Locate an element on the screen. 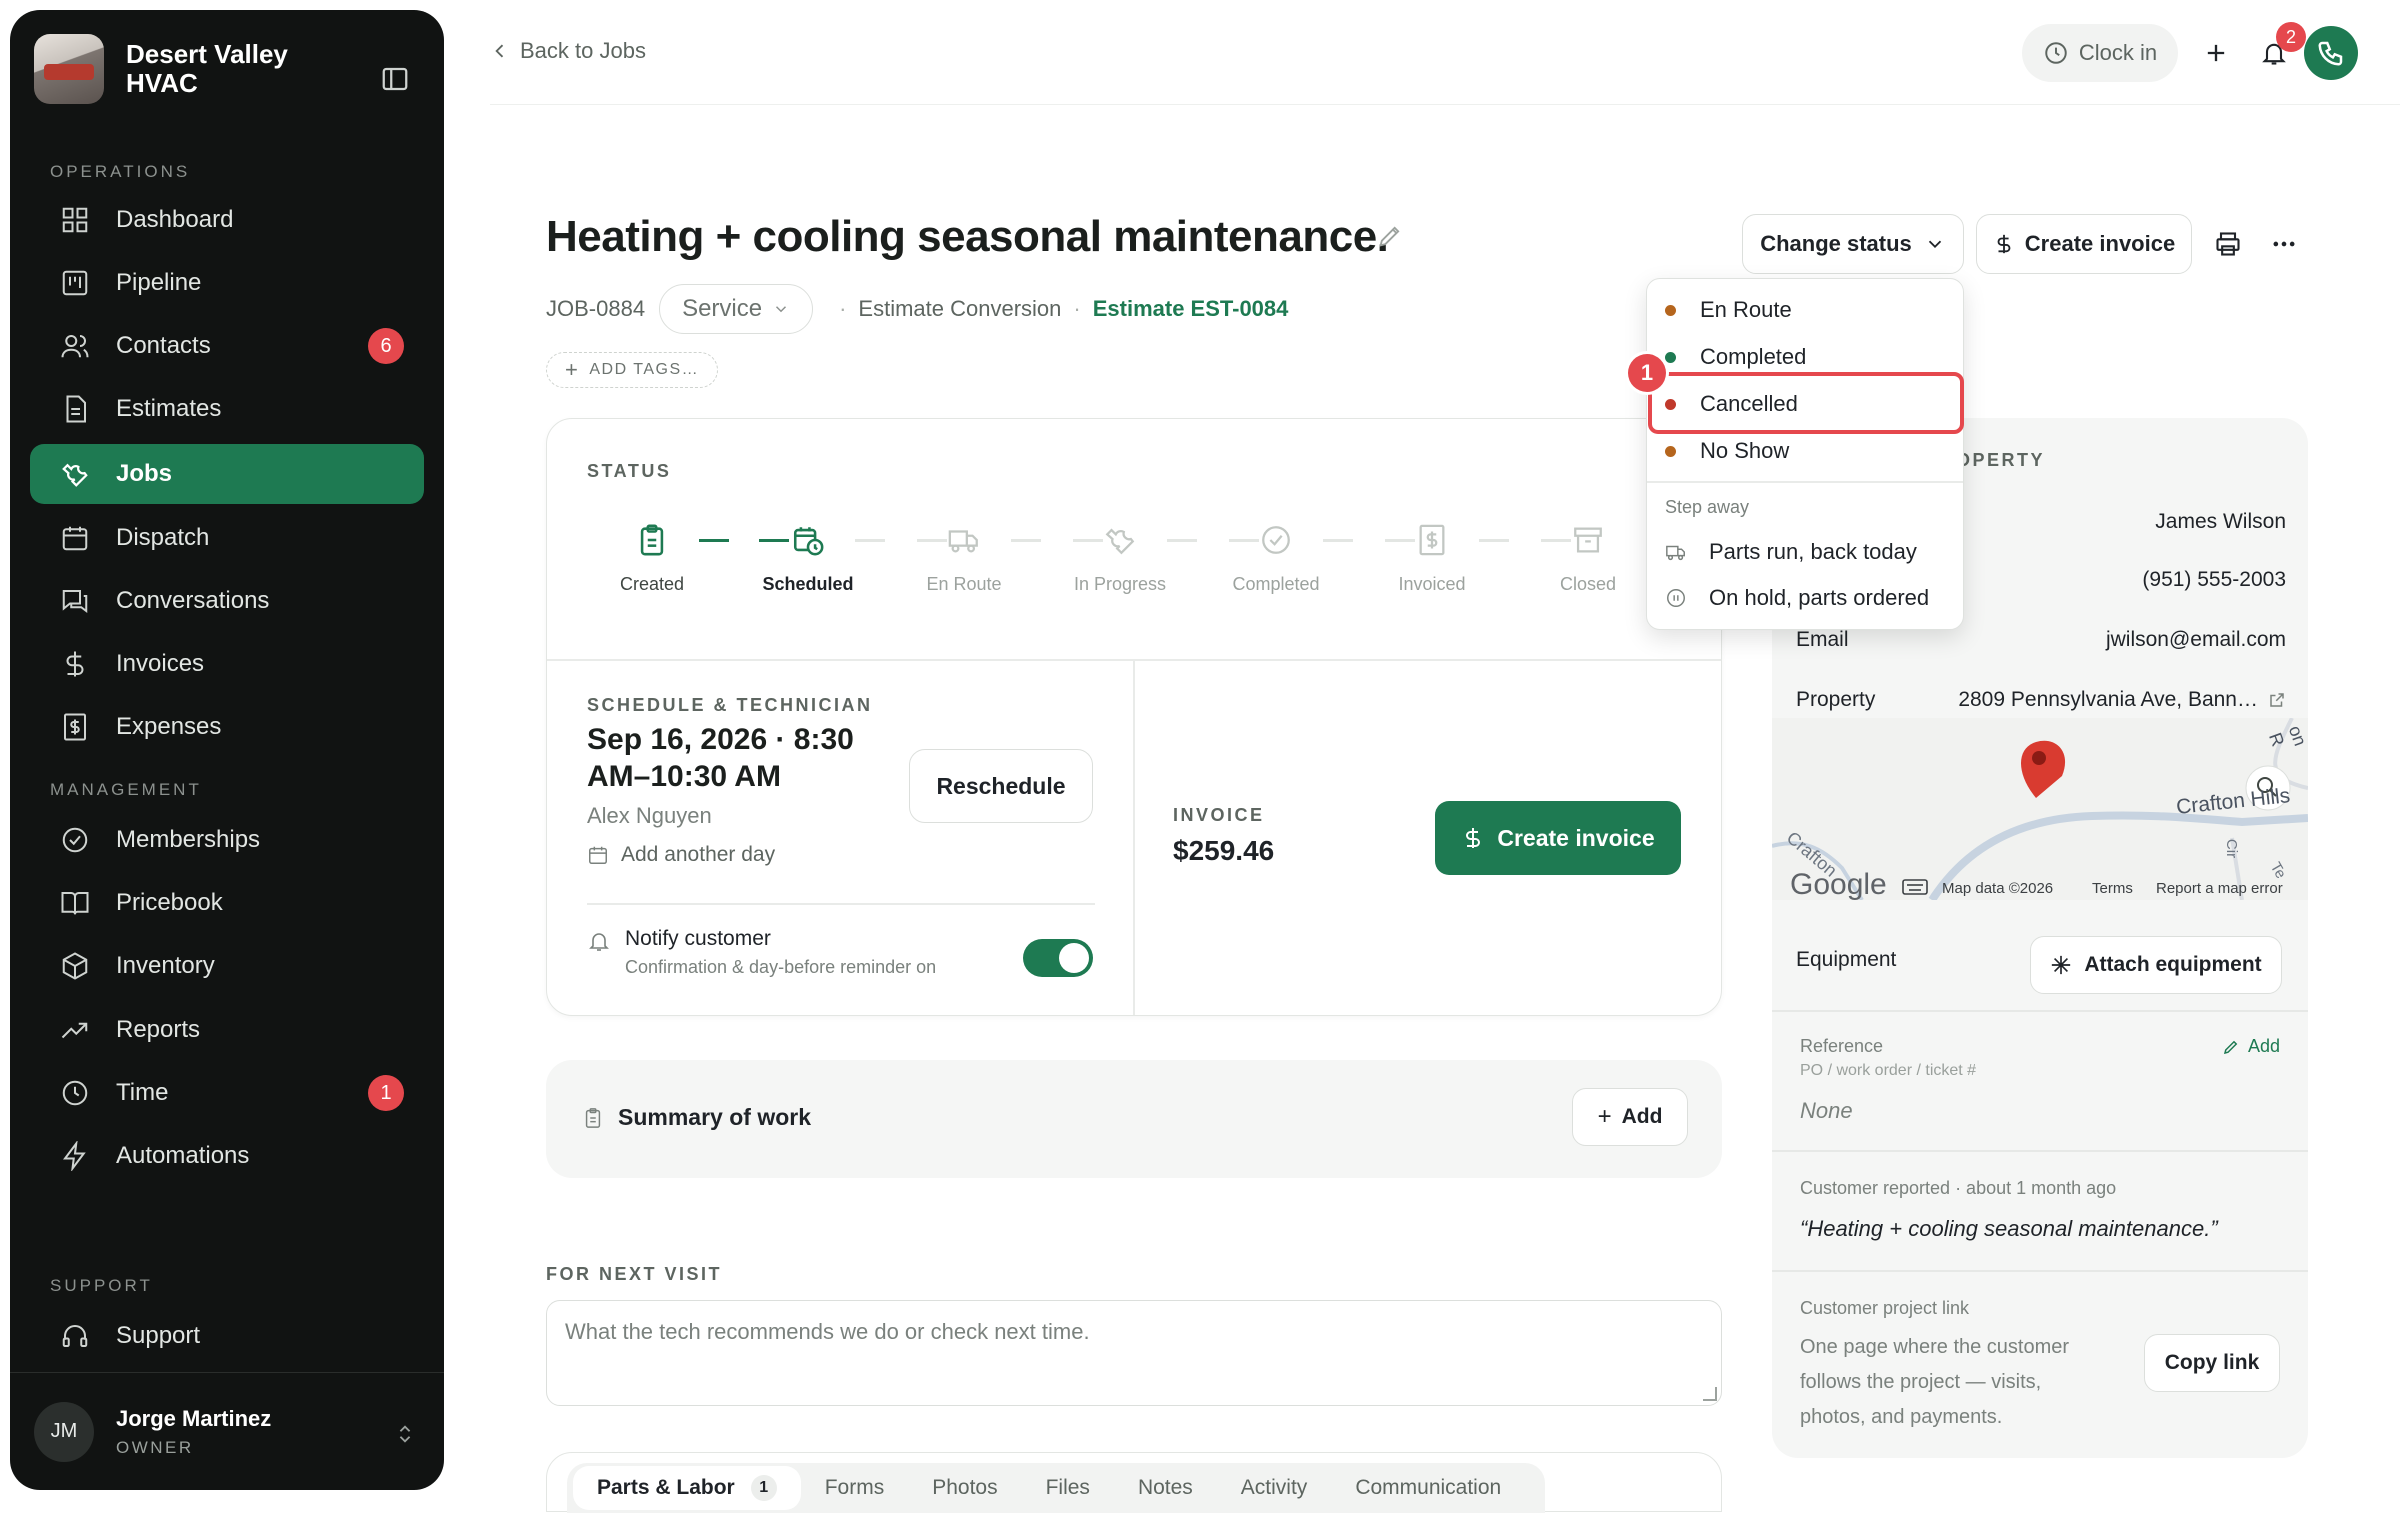  reschedule-button: Reschedule is located at coordinates (1001, 786).